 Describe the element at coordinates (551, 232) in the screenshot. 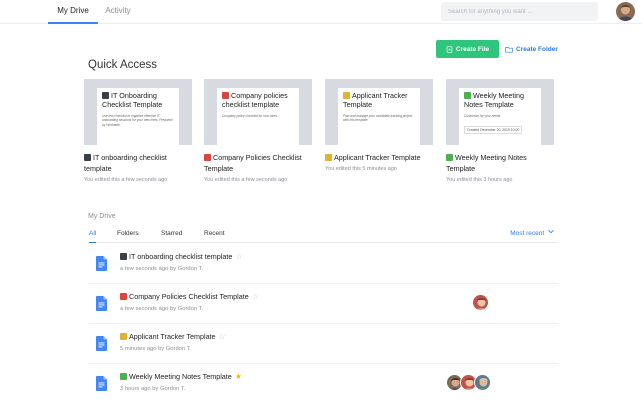

I see `chevron-down-icon` at that location.